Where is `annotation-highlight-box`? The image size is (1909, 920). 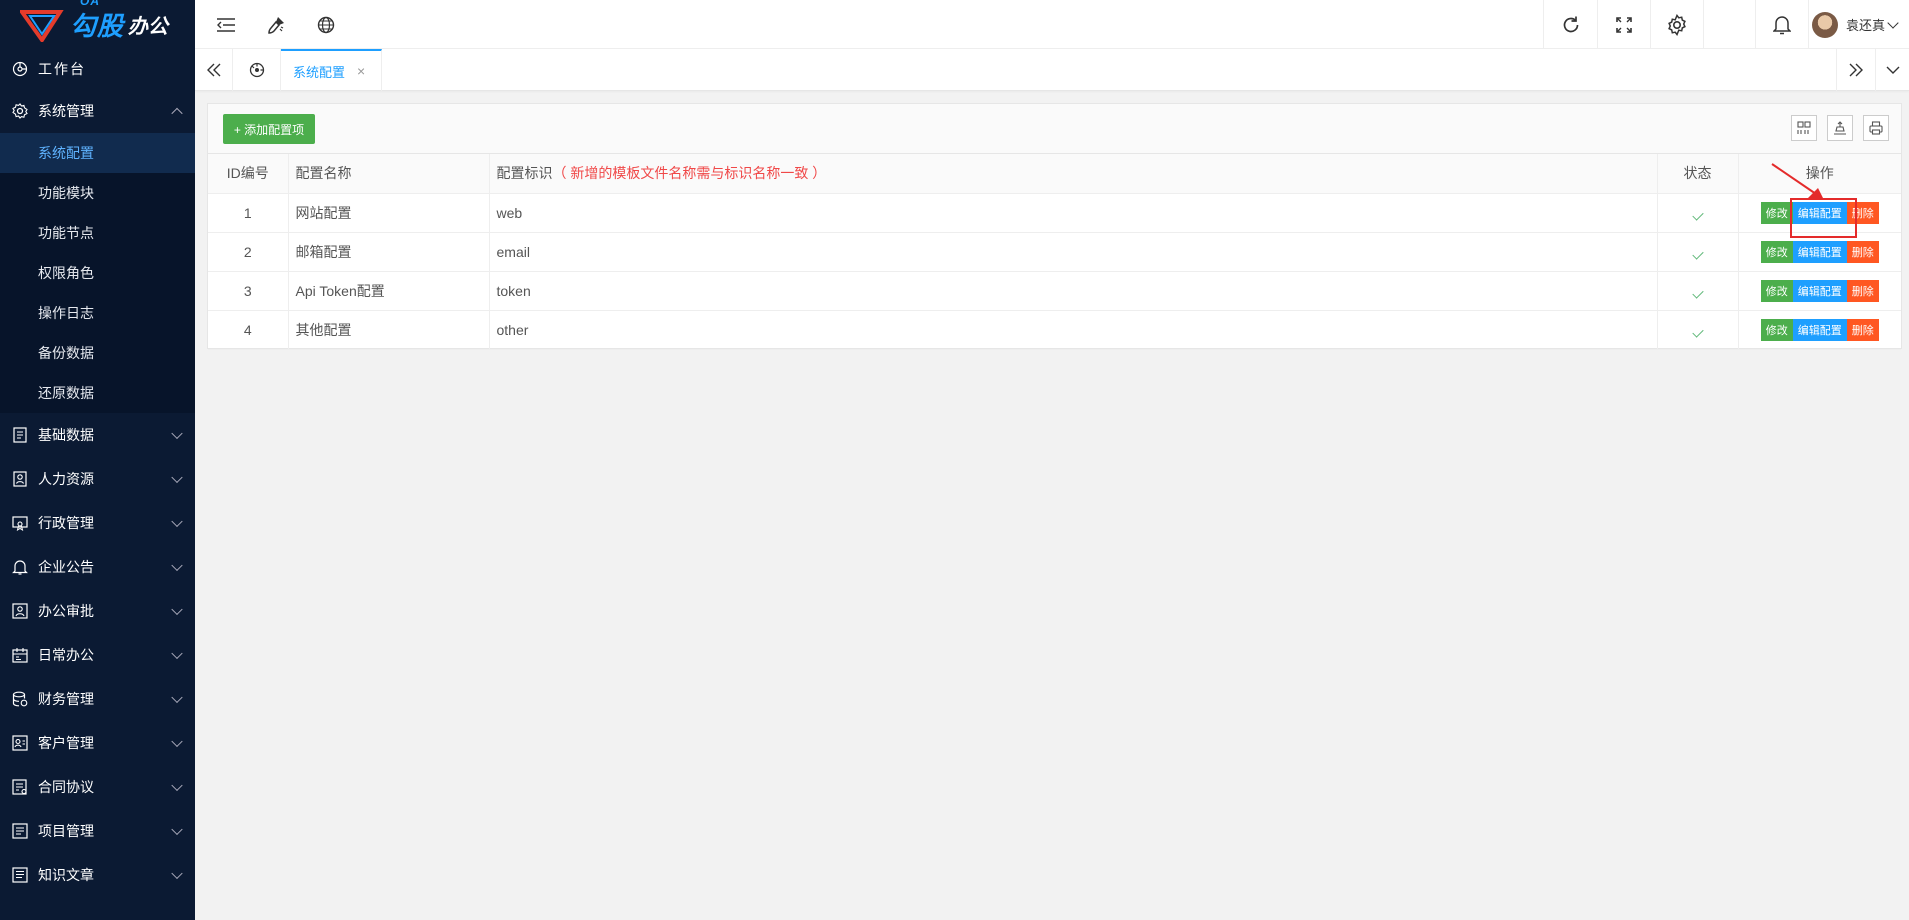
annotation-highlight-box is located at coordinates (1823, 218).